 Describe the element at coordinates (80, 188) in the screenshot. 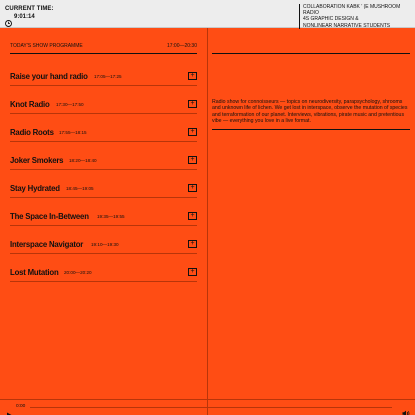

I see `show-time: 18:45—19:05` at that location.